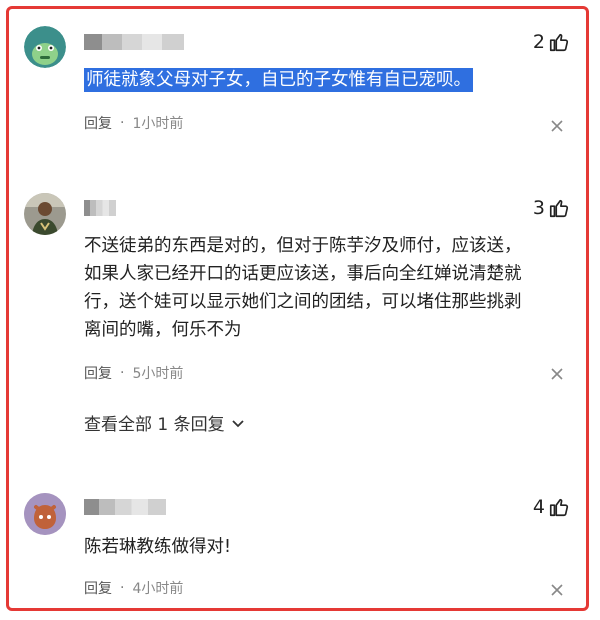  I want to click on comment-time: 4小时前, so click(158, 589).